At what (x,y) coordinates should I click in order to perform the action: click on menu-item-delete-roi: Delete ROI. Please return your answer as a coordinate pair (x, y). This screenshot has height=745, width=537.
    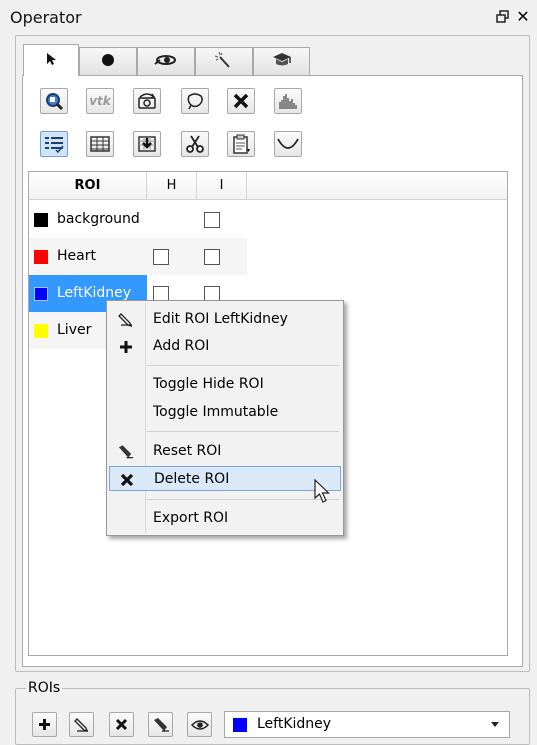
    Looking at the image, I should click on (225, 478).